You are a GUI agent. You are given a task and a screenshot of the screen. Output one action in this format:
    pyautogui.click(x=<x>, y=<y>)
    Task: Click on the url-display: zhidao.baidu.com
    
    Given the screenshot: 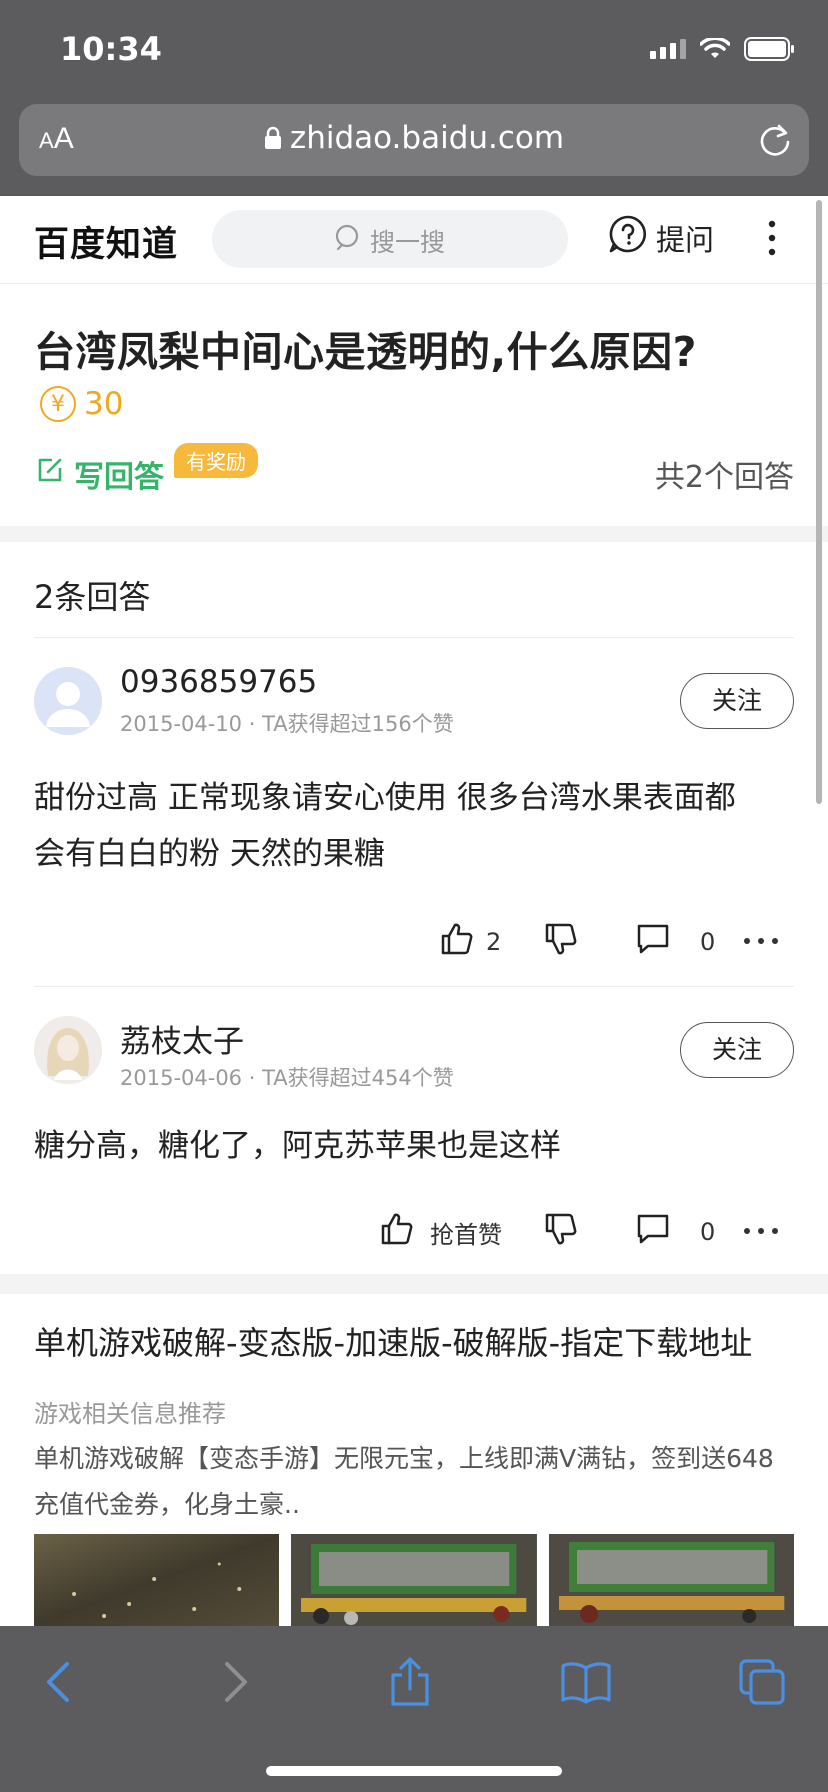 What is the action you would take?
    pyautogui.click(x=414, y=139)
    